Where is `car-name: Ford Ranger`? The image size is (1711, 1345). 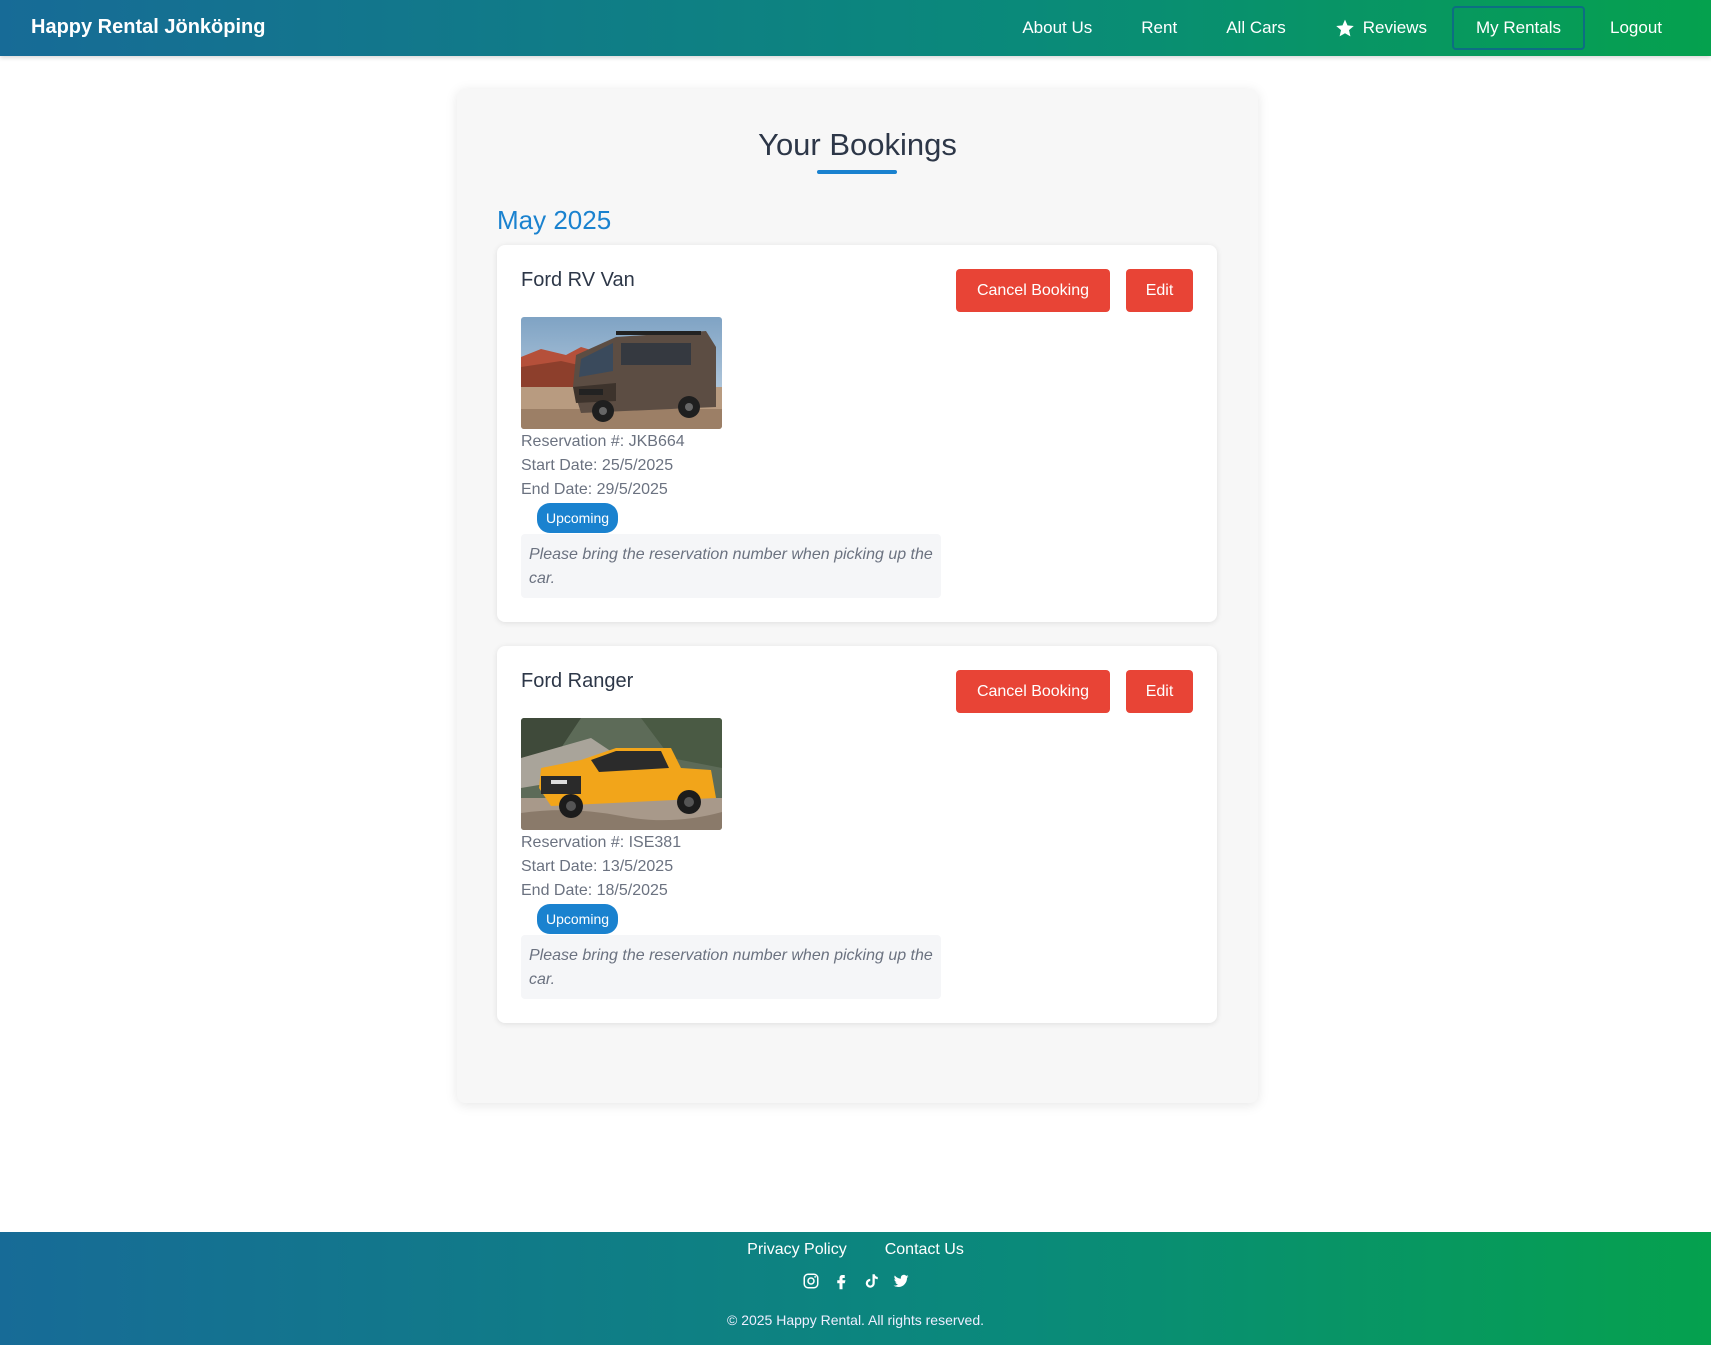 car-name: Ford Ranger is located at coordinates (577, 681).